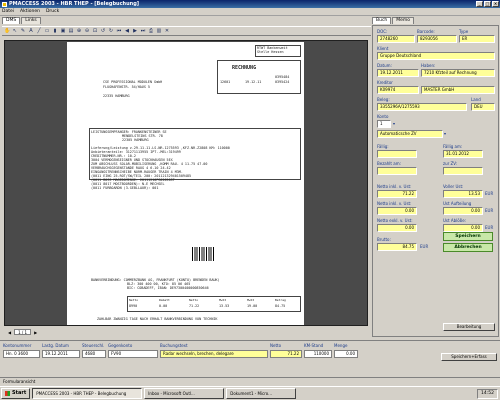  What do you see at coordinates (463, 154) in the screenshot?
I see `due-date-field: 31.01.2012` at bounding box center [463, 154].